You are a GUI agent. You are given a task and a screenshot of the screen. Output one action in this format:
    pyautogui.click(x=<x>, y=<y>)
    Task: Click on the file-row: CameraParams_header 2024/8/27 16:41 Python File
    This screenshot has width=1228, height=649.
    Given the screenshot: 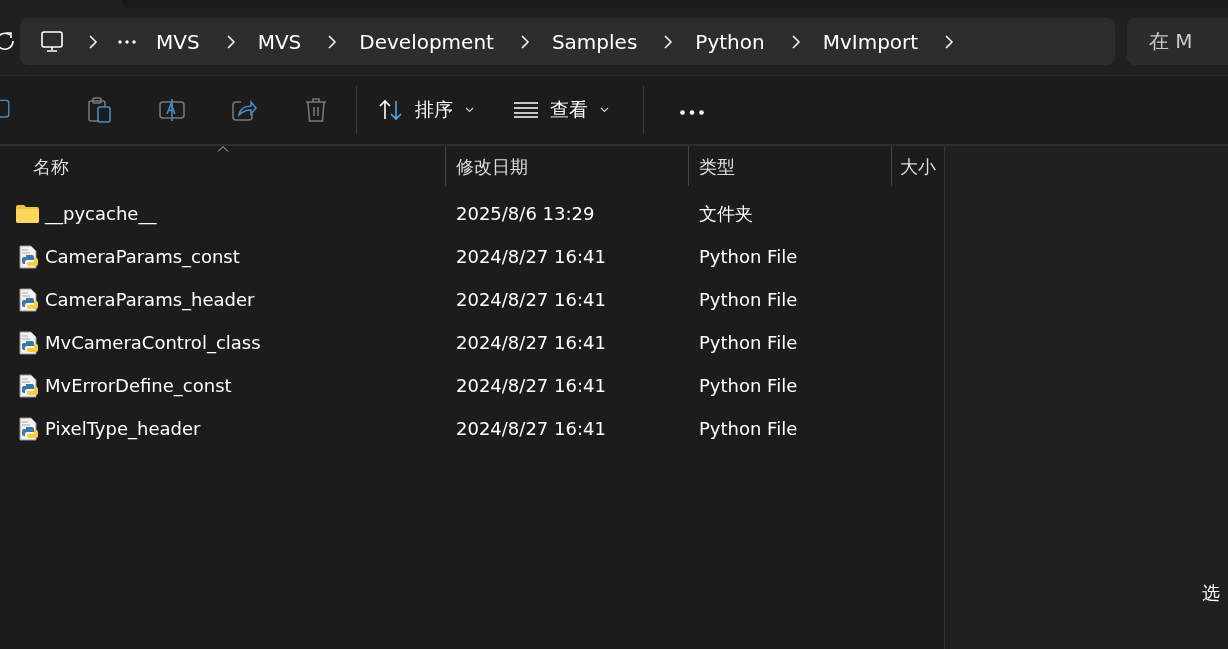 What is the action you would take?
    pyautogui.click(x=472, y=299)
    